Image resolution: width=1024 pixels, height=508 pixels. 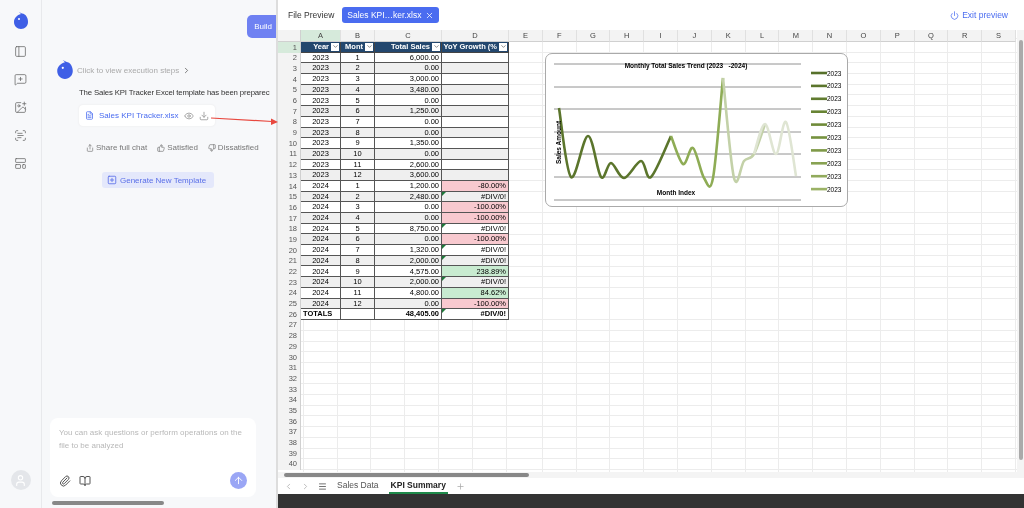 What do you see at coordinates (430, 15) in the screenshot?
I see `close-icon` at bounding box center [430, 15].